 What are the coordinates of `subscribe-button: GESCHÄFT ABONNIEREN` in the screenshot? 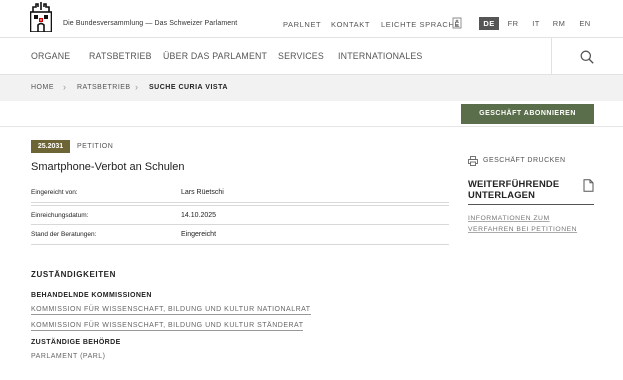 It's located at (527, 114).